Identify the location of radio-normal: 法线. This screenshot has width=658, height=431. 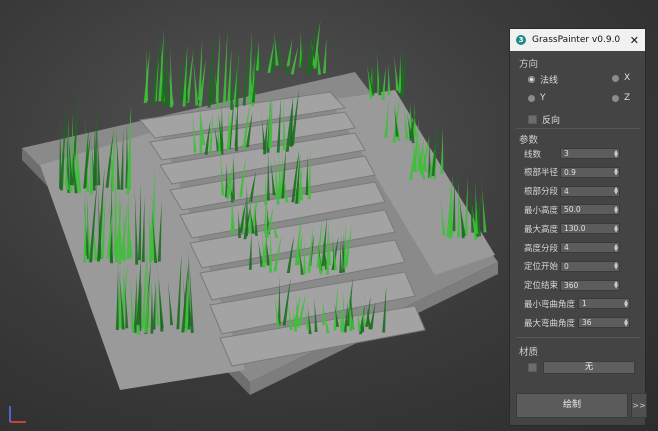
(543, 79).